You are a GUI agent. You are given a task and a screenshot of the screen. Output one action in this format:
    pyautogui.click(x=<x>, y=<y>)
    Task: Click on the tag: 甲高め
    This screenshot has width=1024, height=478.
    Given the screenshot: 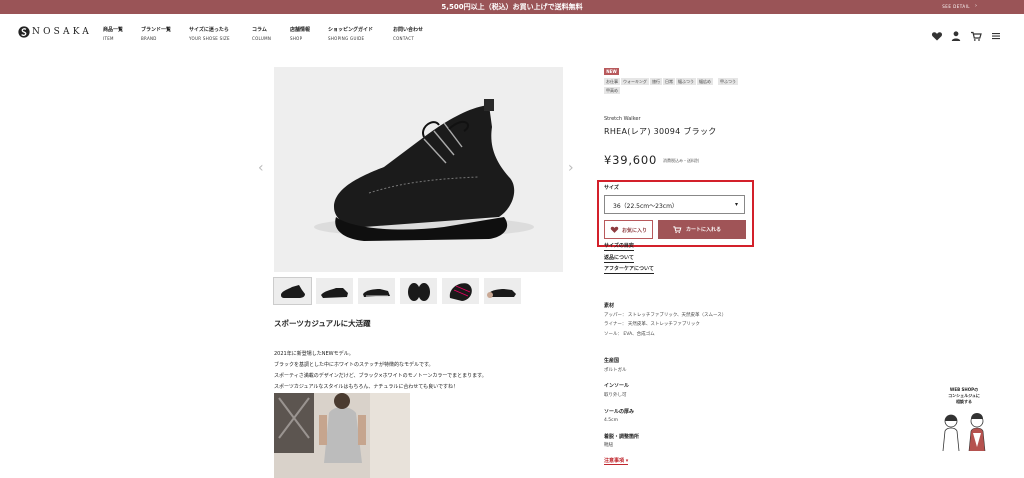 What is the action you would take?
    pyautogui.click(x=612, y=90)
    